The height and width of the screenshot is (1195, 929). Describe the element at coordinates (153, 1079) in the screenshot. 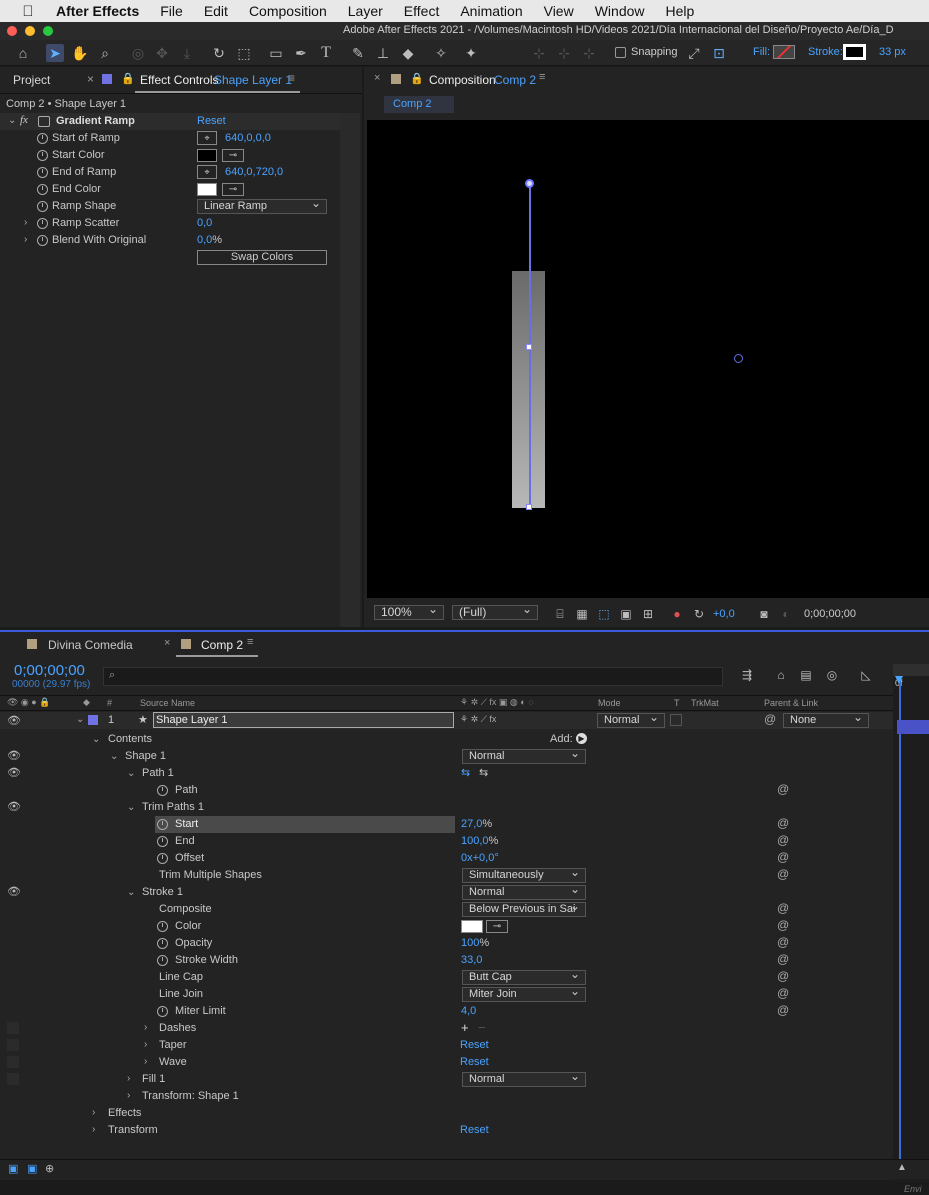

I see `row-fill-1: Fill 1` at that location.